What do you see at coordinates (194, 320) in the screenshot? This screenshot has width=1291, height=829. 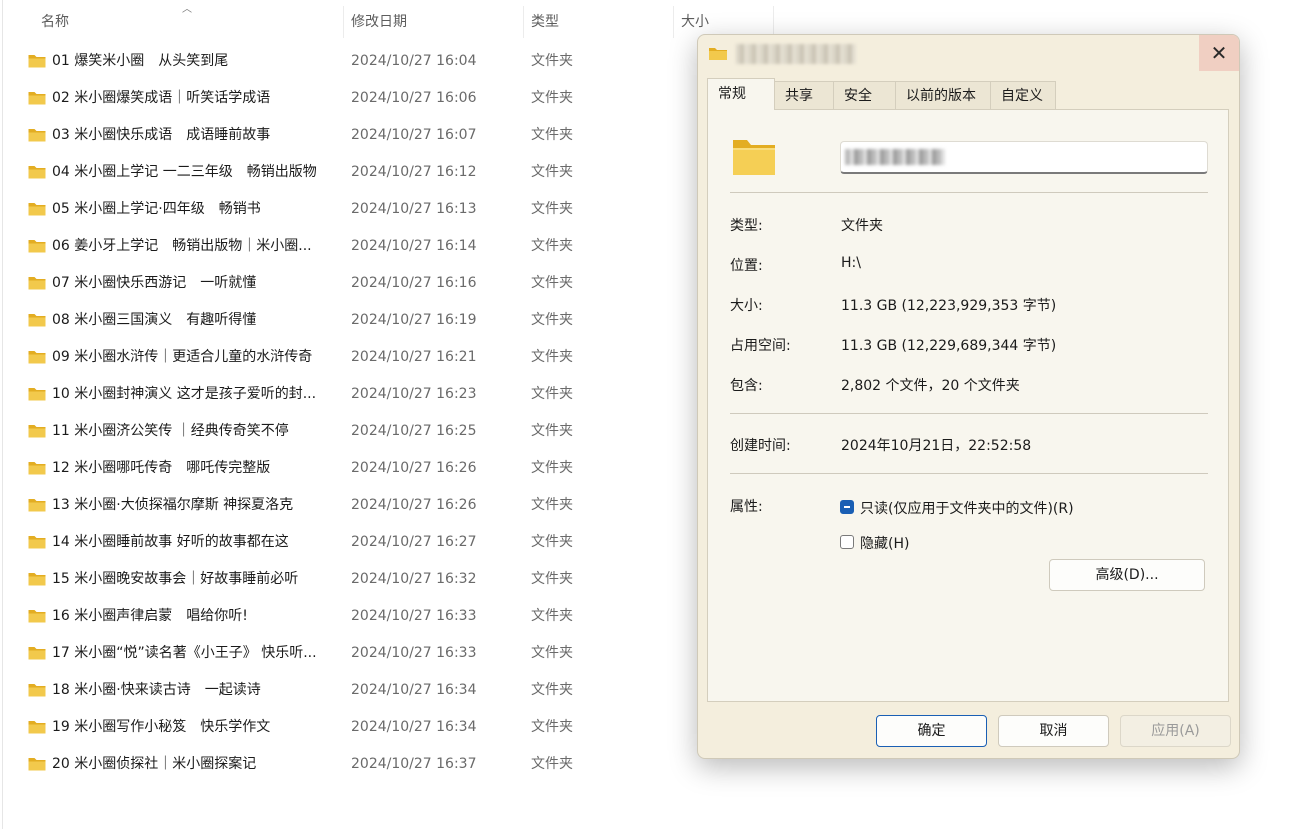 I see `file-name: 08 米小圈三国演义 有趣听得懂` at bounding box center [194, 320].